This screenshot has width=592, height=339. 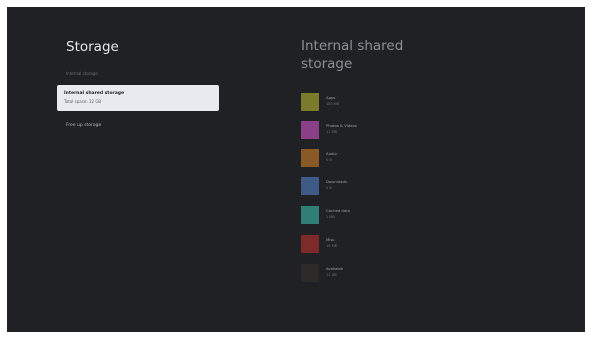 I want to click on photos-videos-icon, so click(x=310, y=130).